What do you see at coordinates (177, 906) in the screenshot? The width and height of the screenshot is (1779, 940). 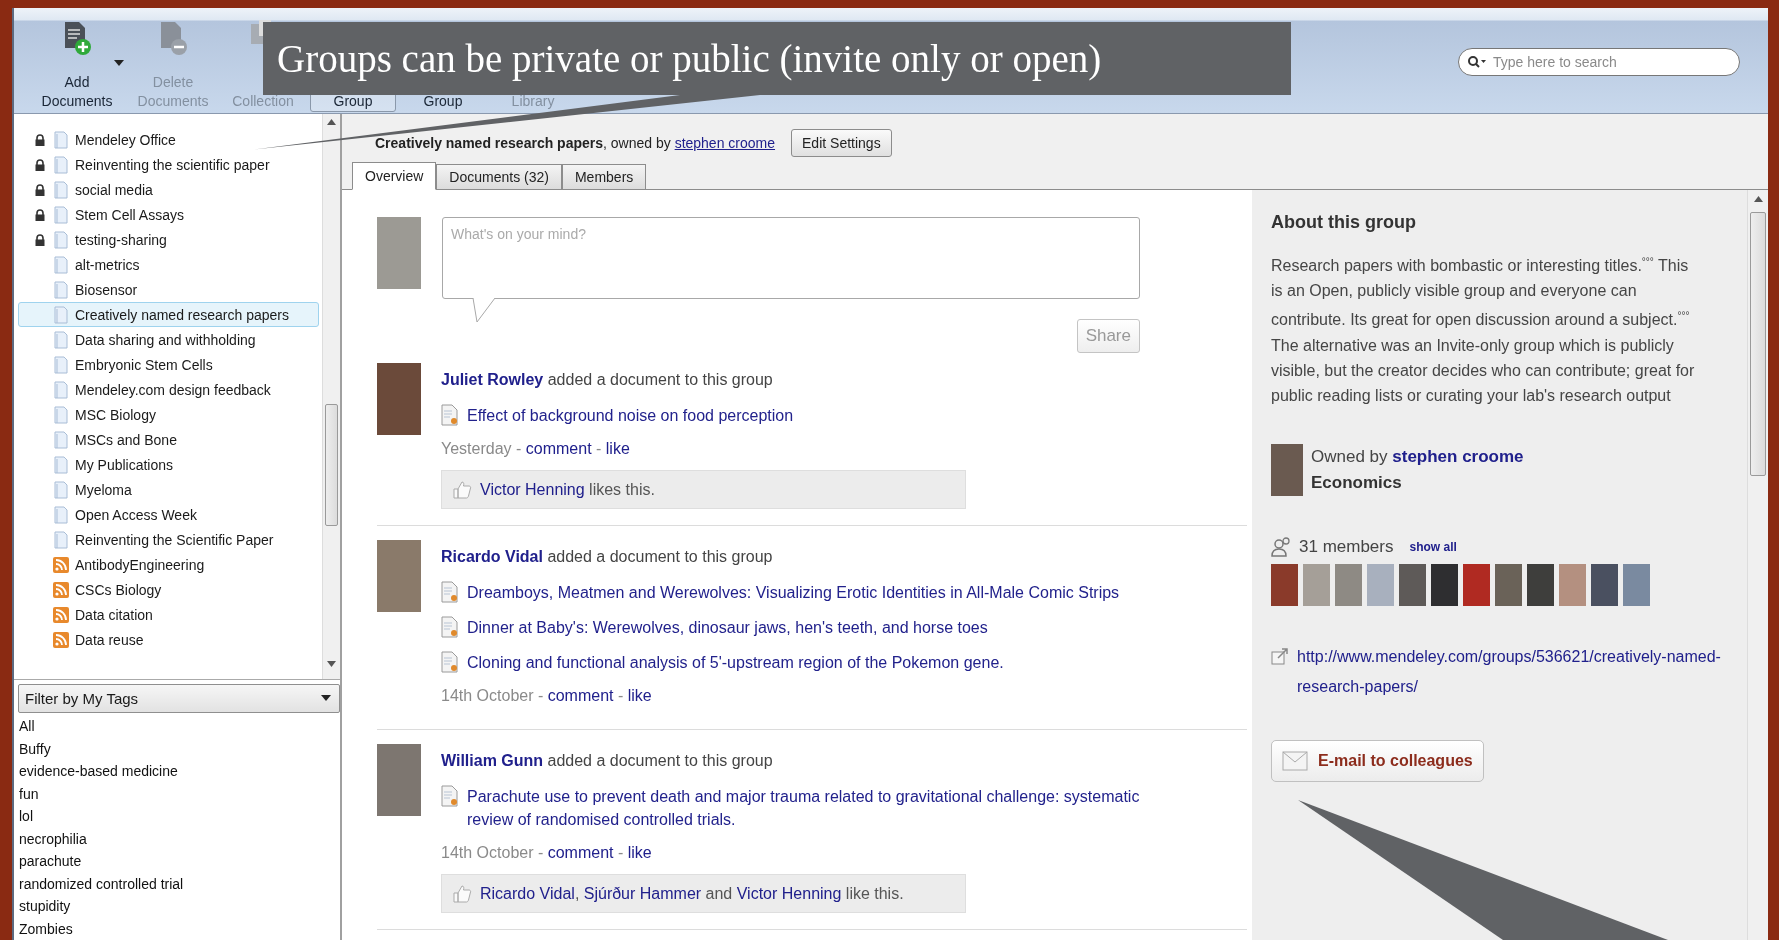 I see `tag-item: stupidity` at bounding box center [177, 906].